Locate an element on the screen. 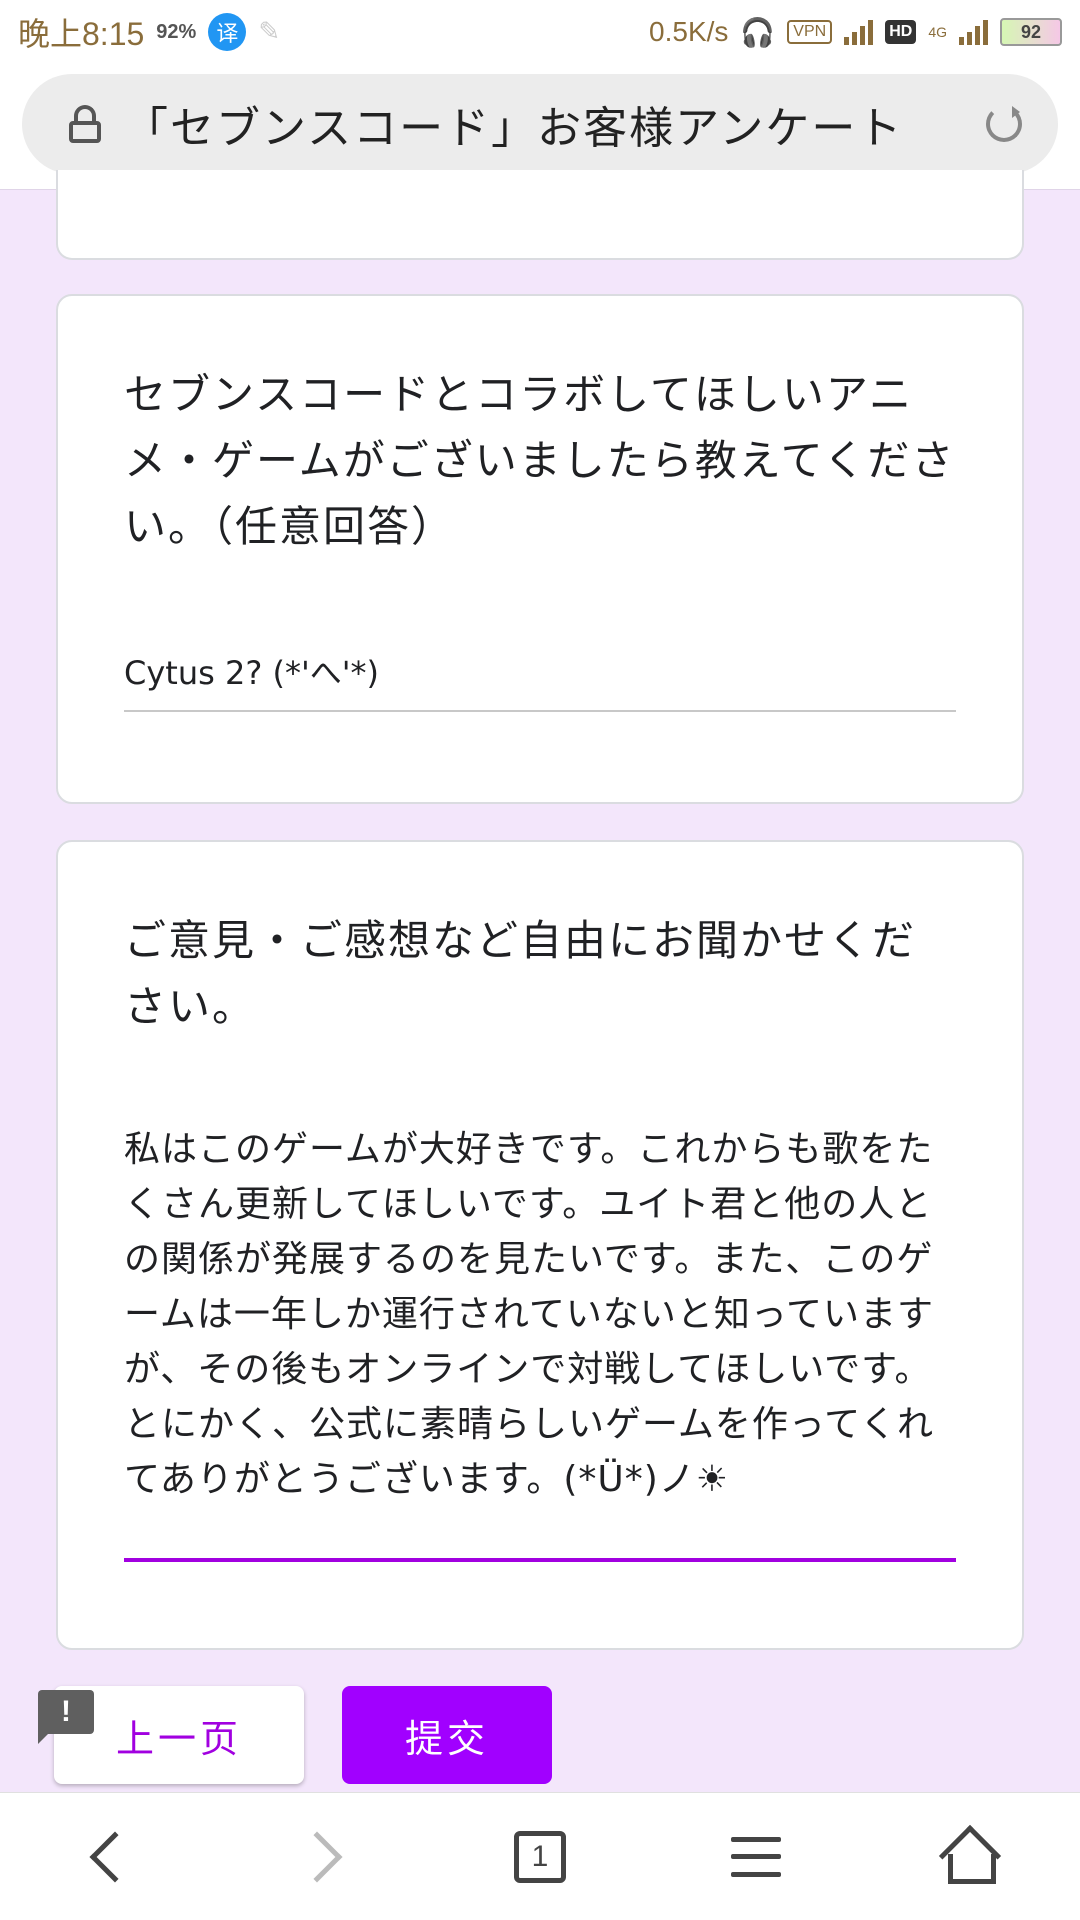 The width and height of the screenshot is (1080, 1920). address-bar: 「セブンスコード」お客様アンケート is located at coordinates (540, 124).